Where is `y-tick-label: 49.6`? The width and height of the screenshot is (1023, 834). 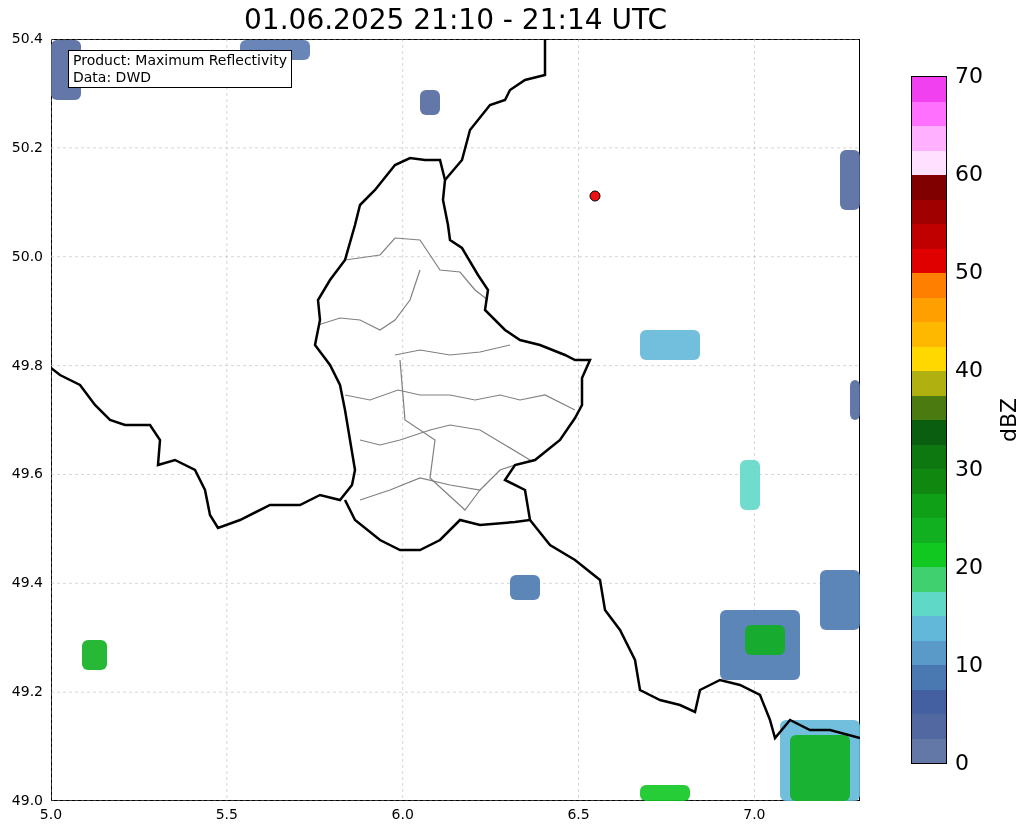
y-tick-label: 49.6 is located at coordinates (27, 473).